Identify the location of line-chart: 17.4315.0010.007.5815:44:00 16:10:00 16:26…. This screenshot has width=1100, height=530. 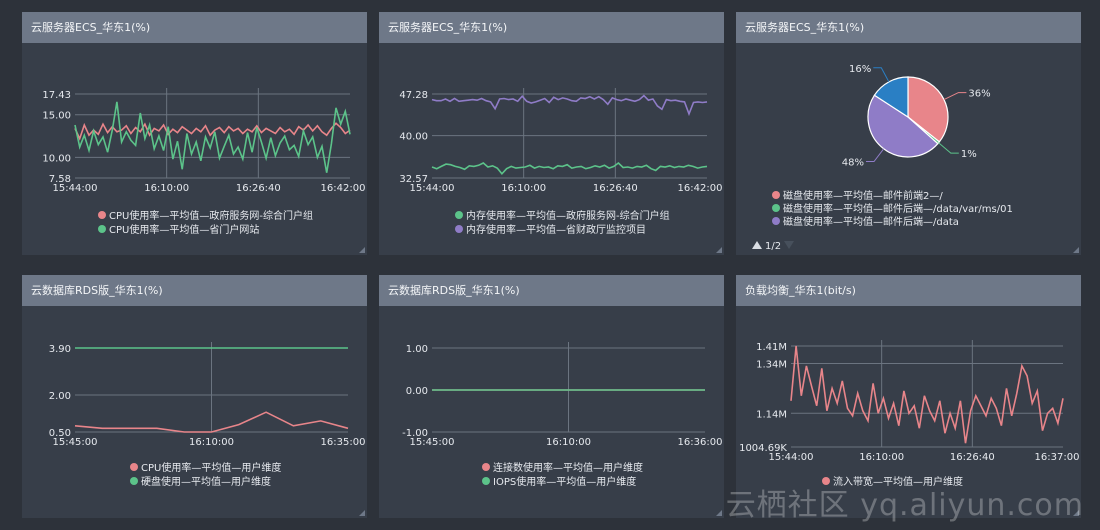
(204, 162).